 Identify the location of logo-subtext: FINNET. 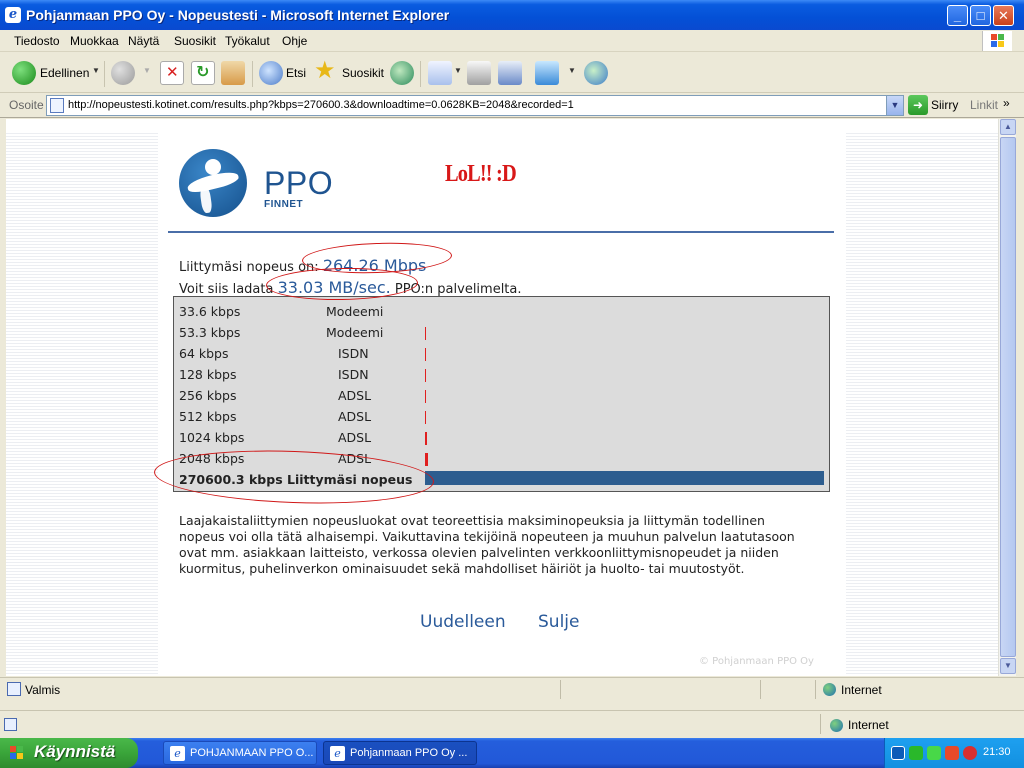
(284, 204).